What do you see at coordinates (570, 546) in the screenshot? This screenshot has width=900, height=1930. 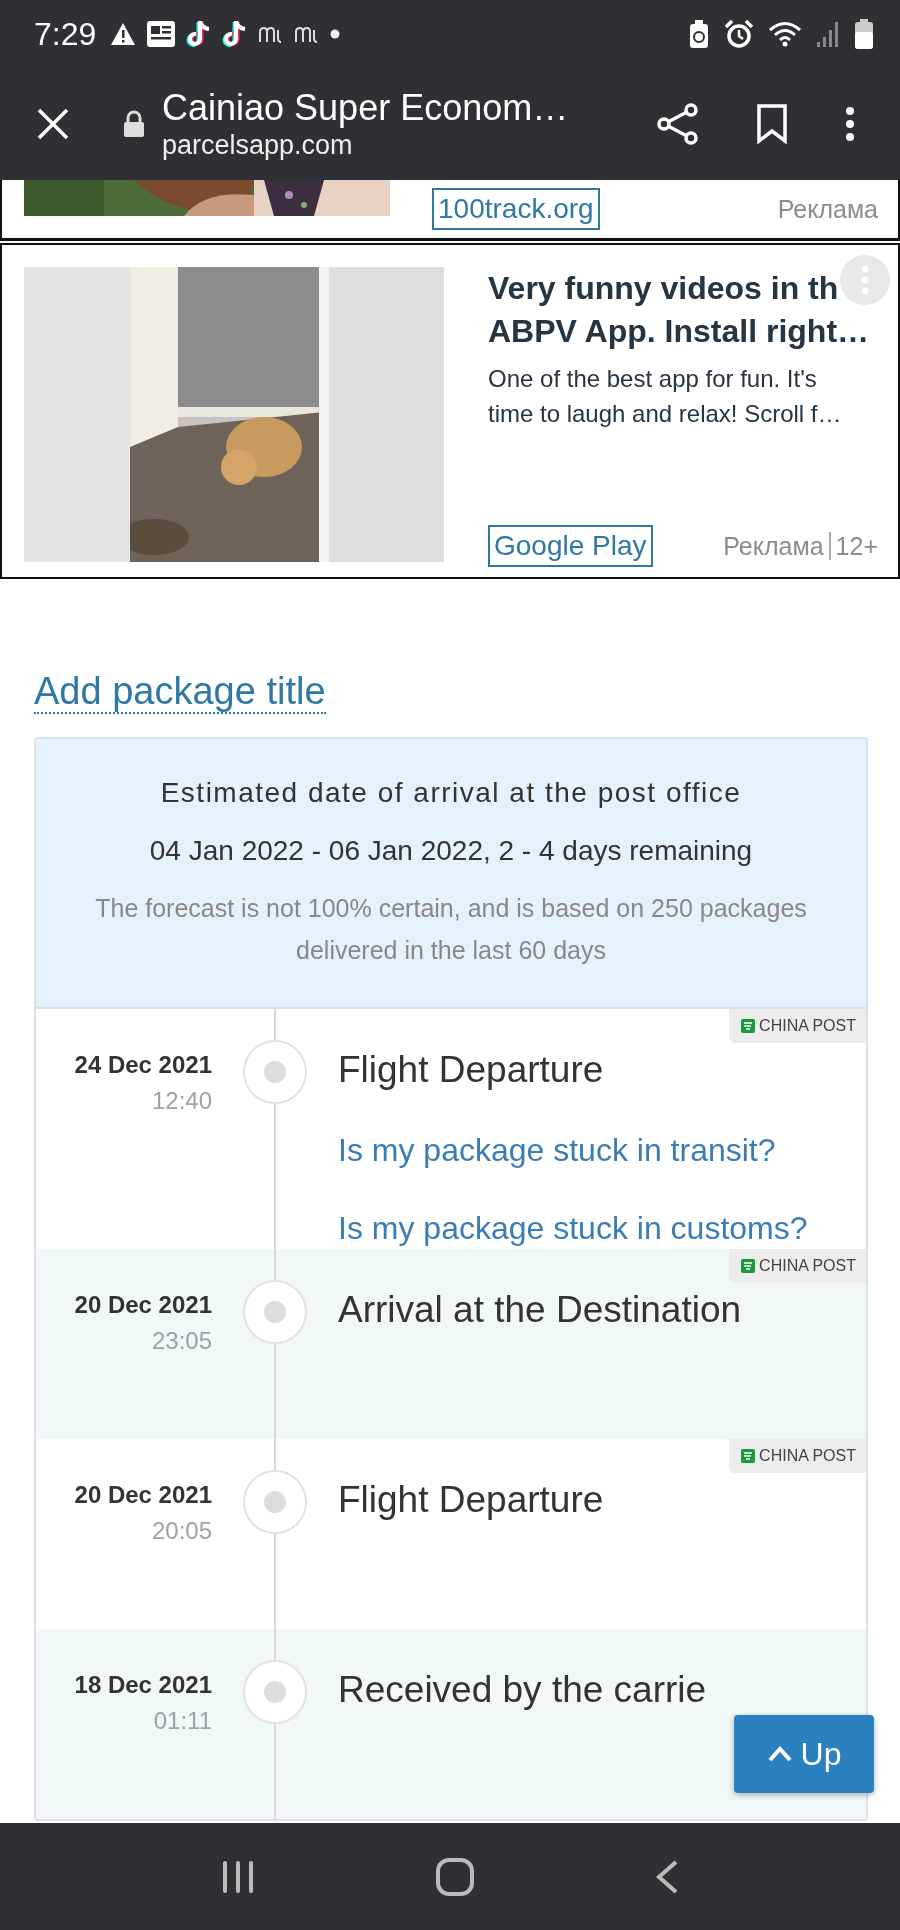 I see `ad-link: Google Play` at bounding box center [570, 546].